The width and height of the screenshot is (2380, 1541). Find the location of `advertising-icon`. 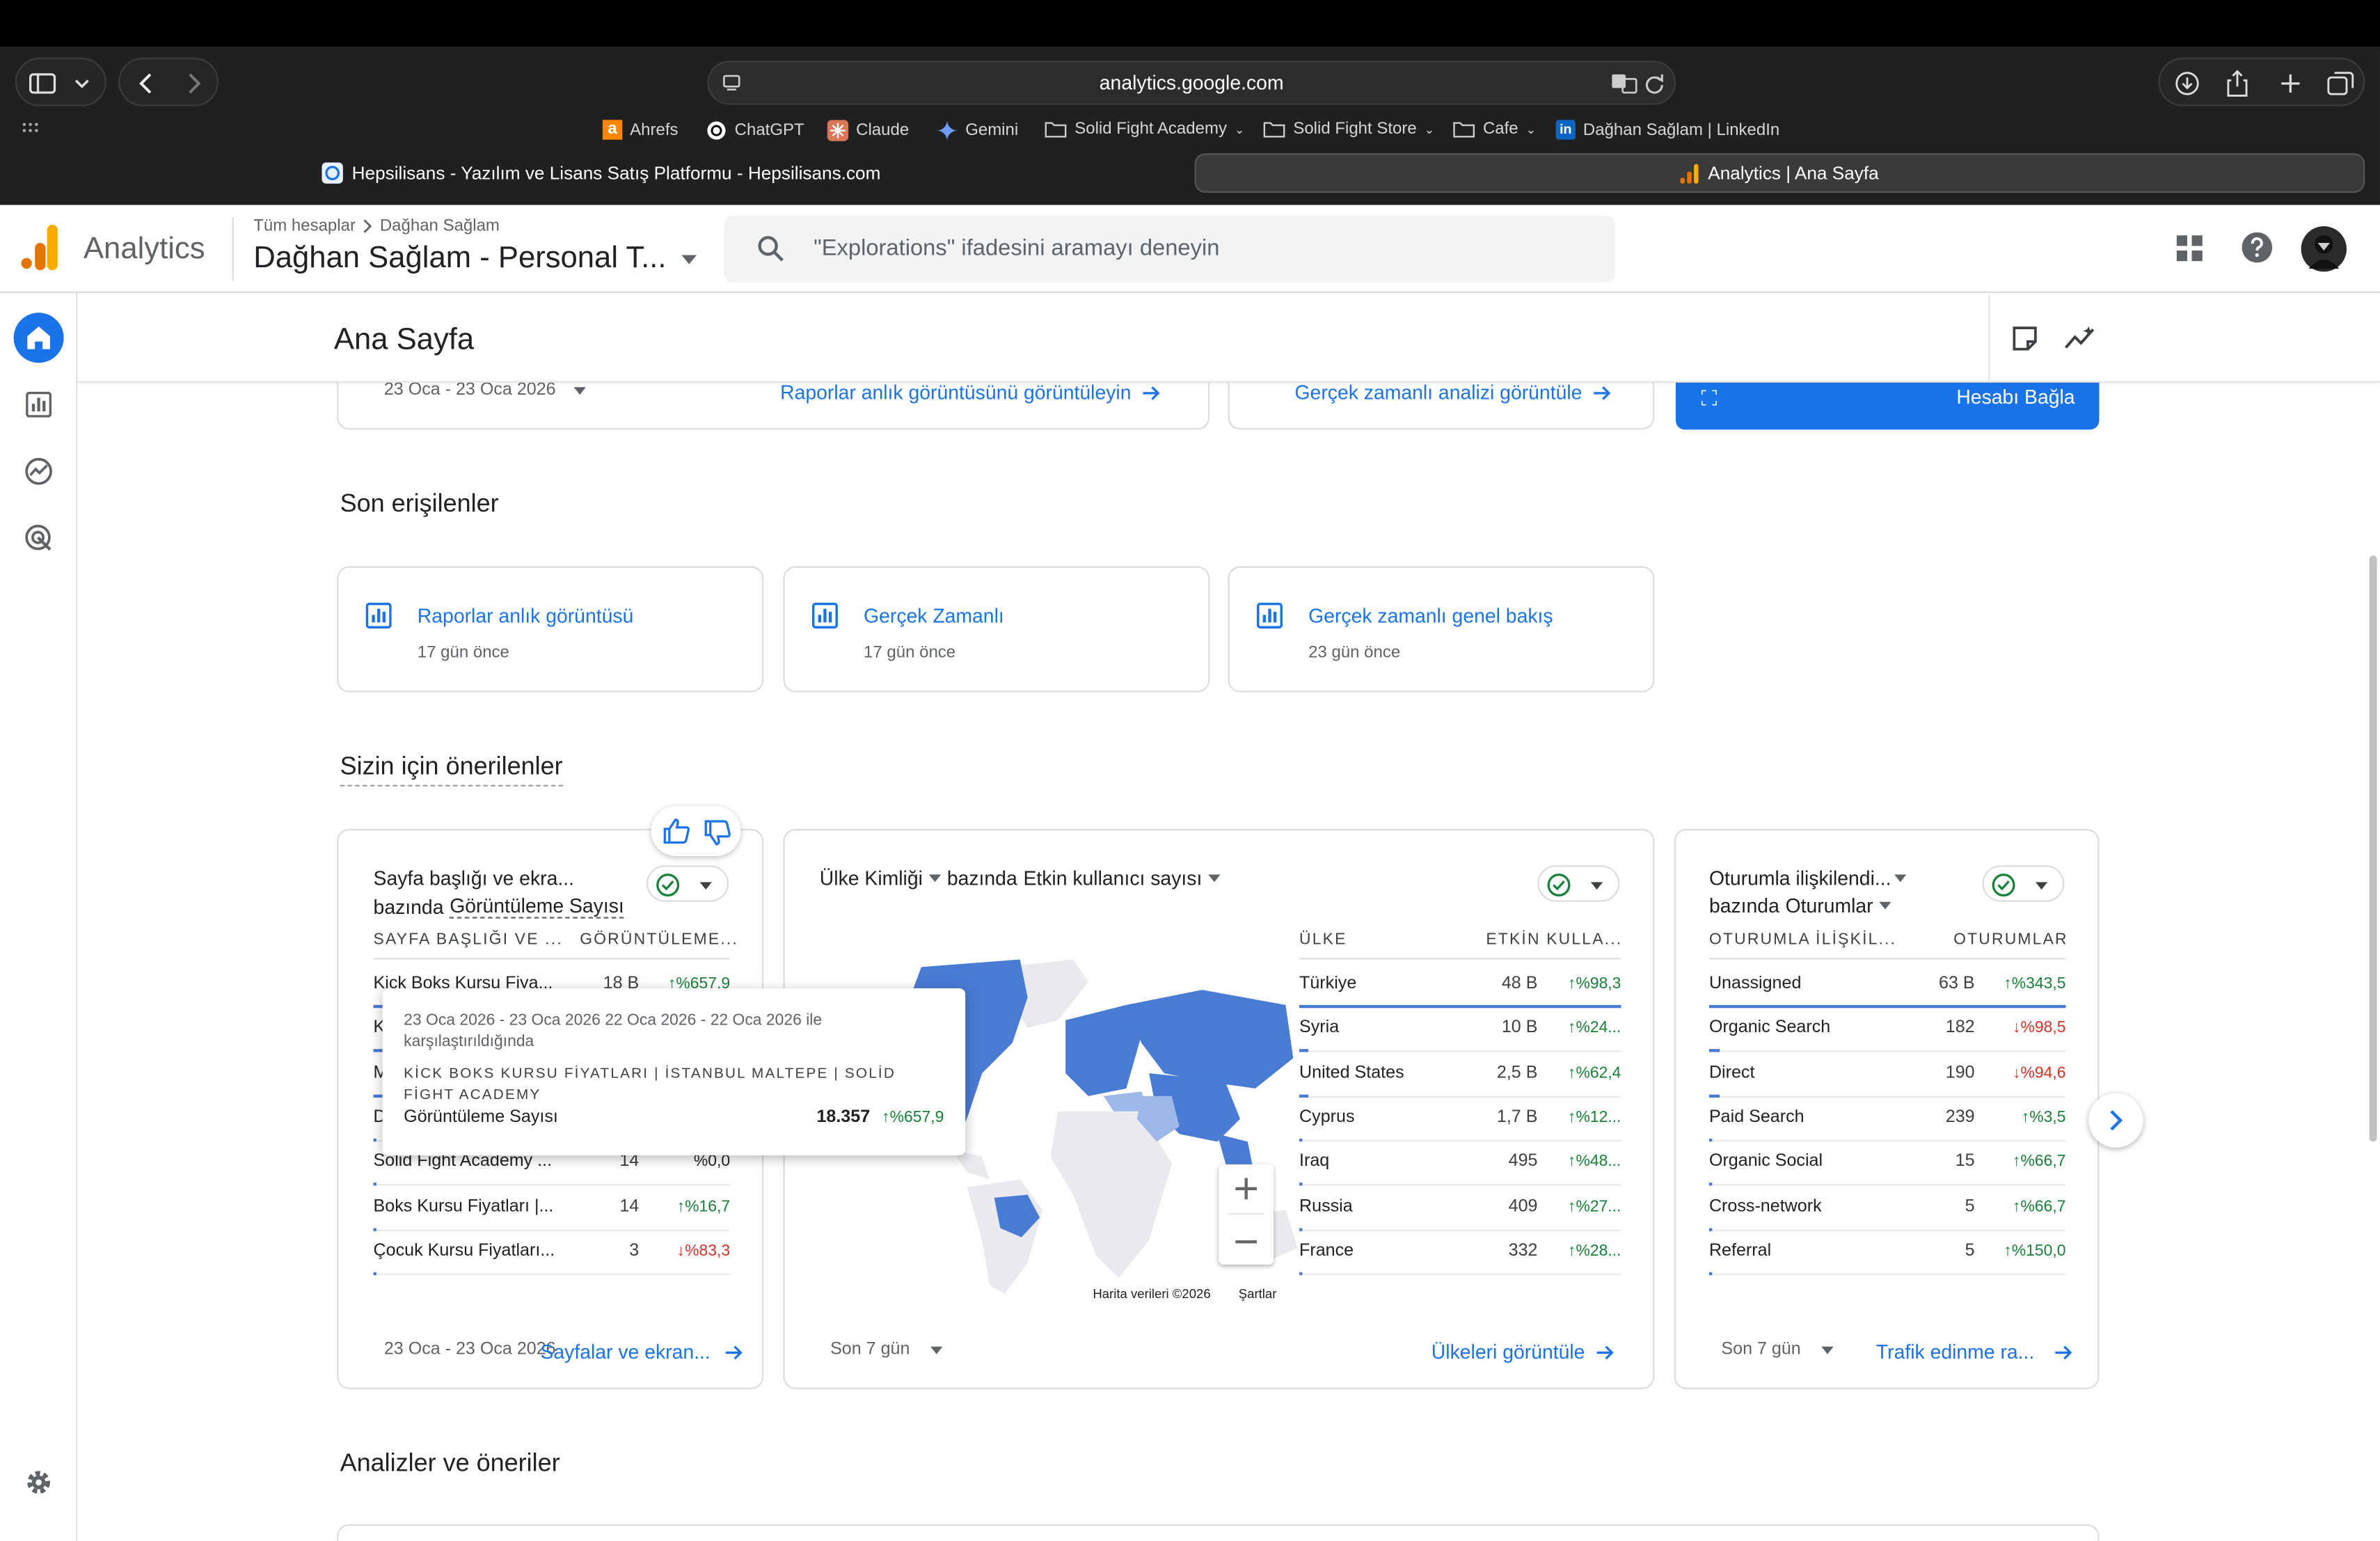

advertising-icon is located at coordinates (39, 538).